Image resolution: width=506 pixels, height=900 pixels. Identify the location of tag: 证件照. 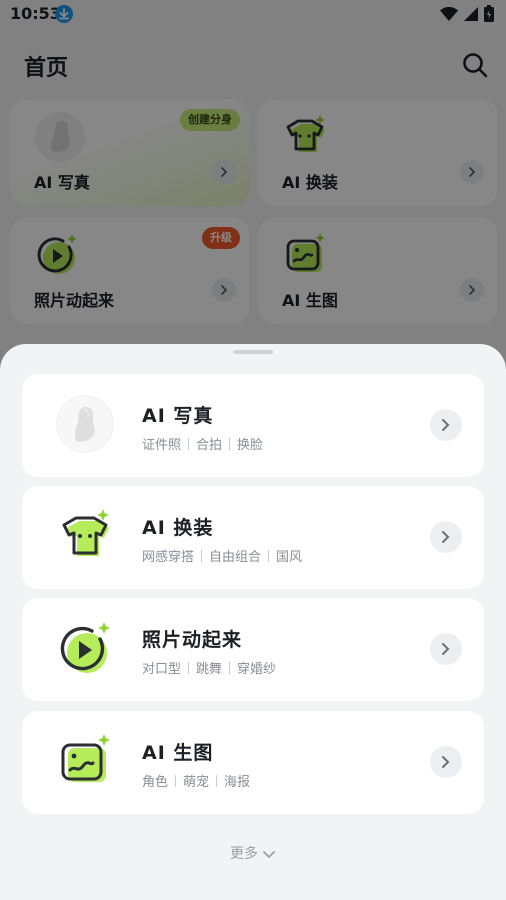
(162, 445).